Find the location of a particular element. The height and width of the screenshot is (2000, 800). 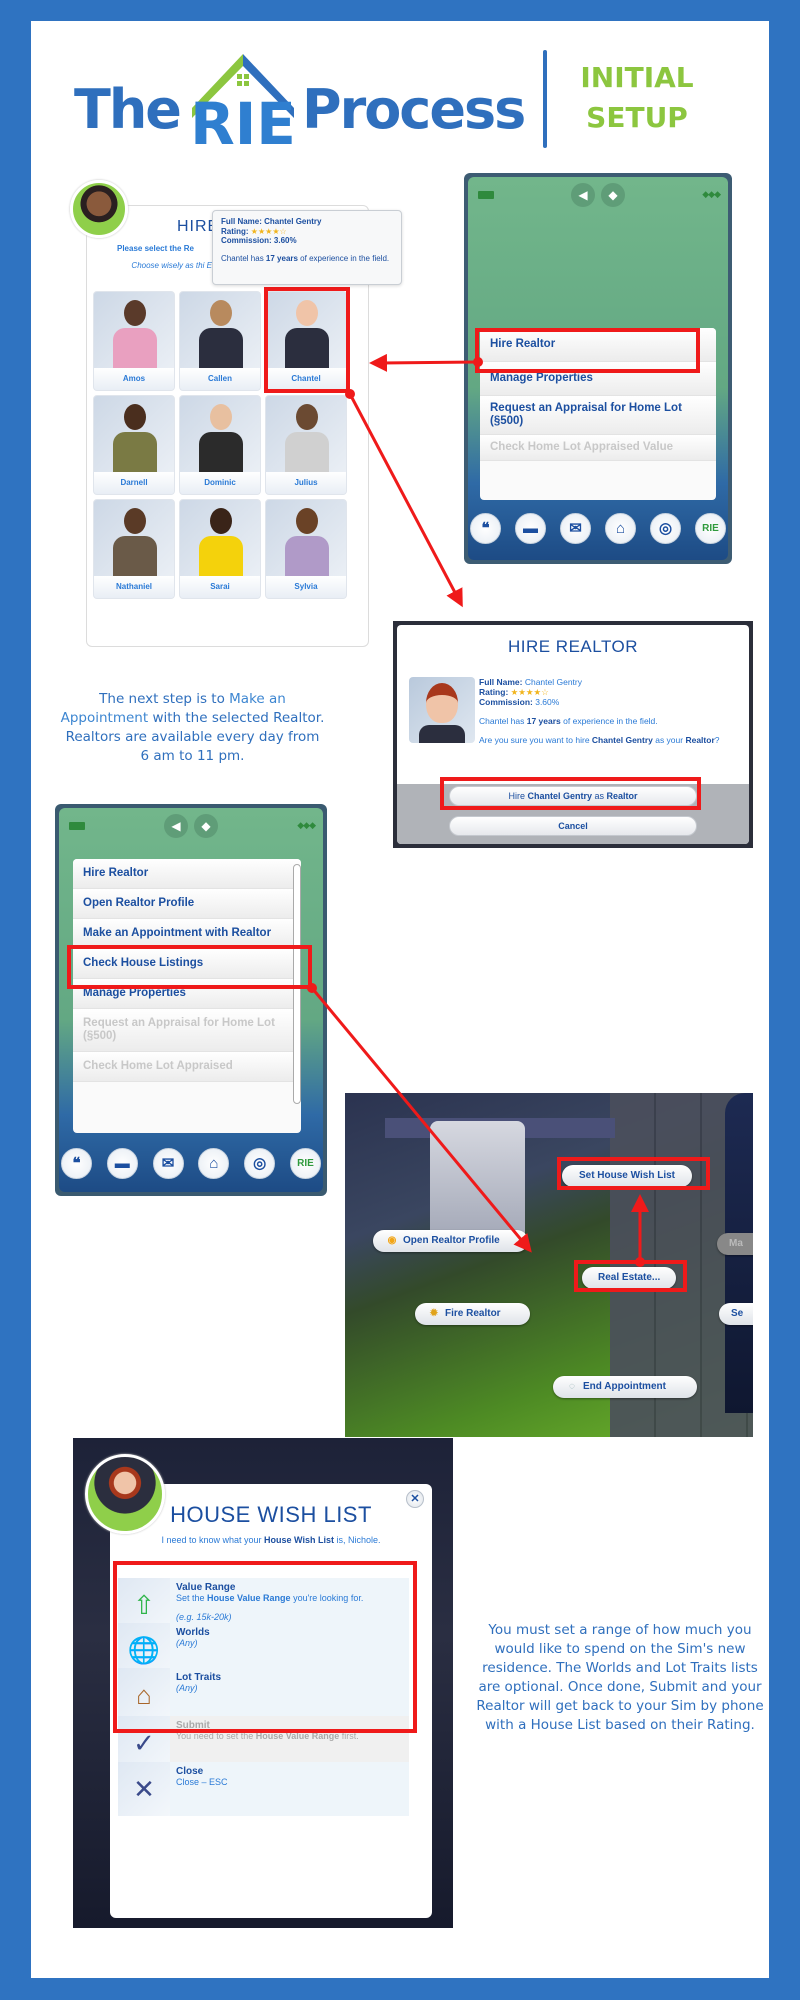

realtor-card: Julius is located at coordinates (306, 445).